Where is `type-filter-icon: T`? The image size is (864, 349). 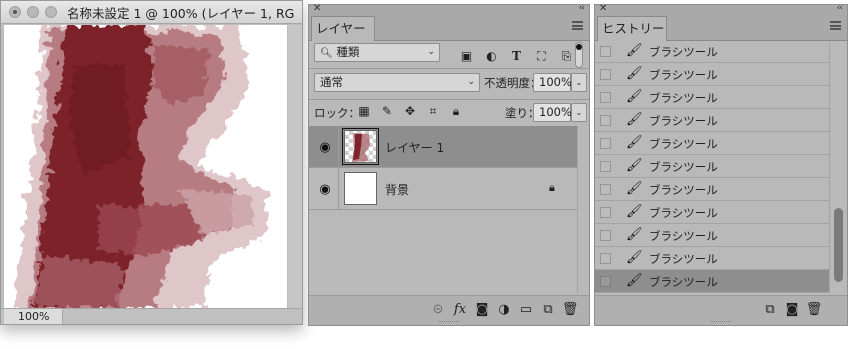
type-filter-icon: T is located at coordinates (516, 56).